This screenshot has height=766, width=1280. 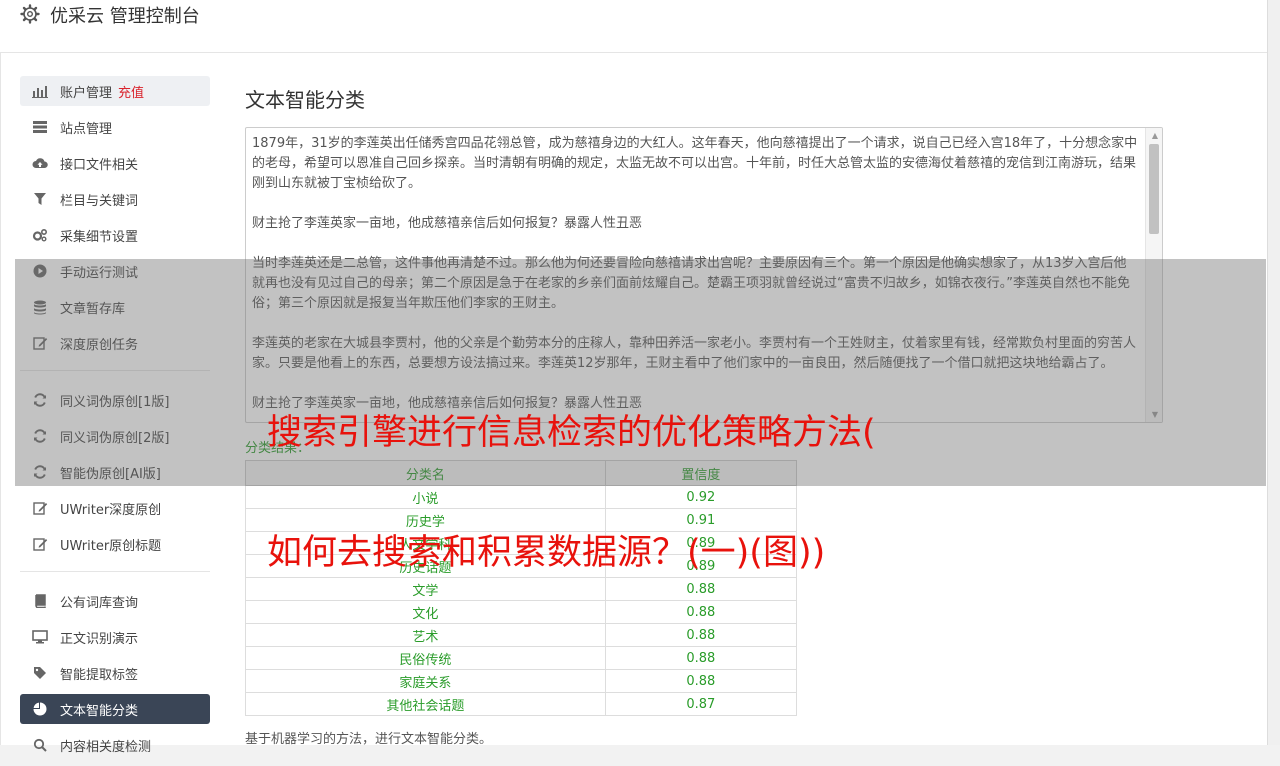 I want to click on sidebar-item-label: 采集细节设置, so click(x=99, y=237).